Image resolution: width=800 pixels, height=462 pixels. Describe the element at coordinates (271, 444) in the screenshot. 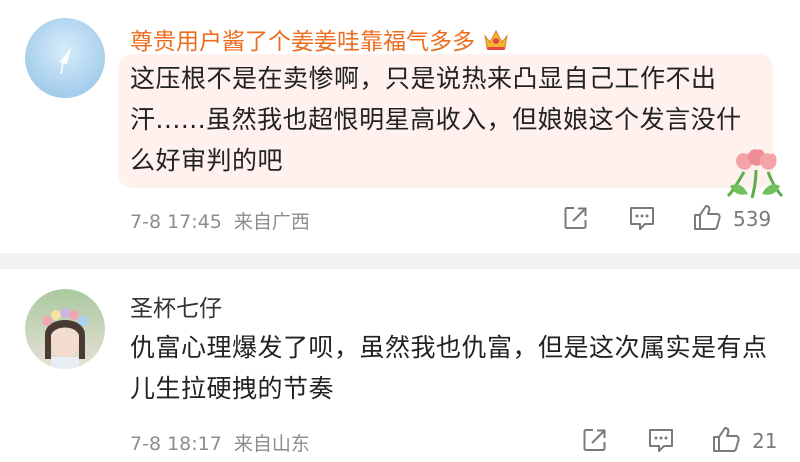

I see `location: 来自山东` at that location.